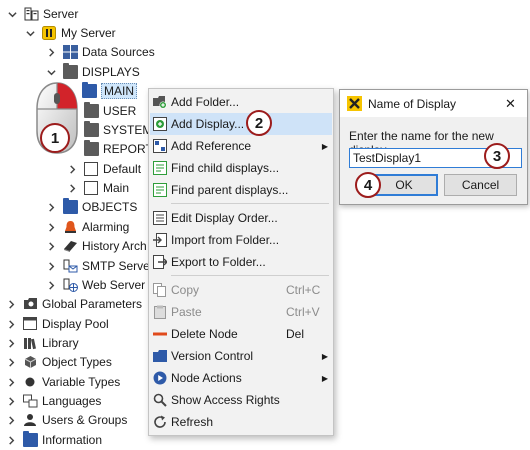 The height and width of the screenshot is (450, 530). I want to click on tree-item-objects: OBJECTS, so click(91, 207).